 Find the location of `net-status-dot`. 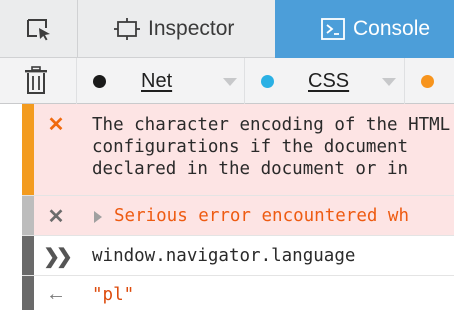

net-status-dot is located at coordinates (99, 81).